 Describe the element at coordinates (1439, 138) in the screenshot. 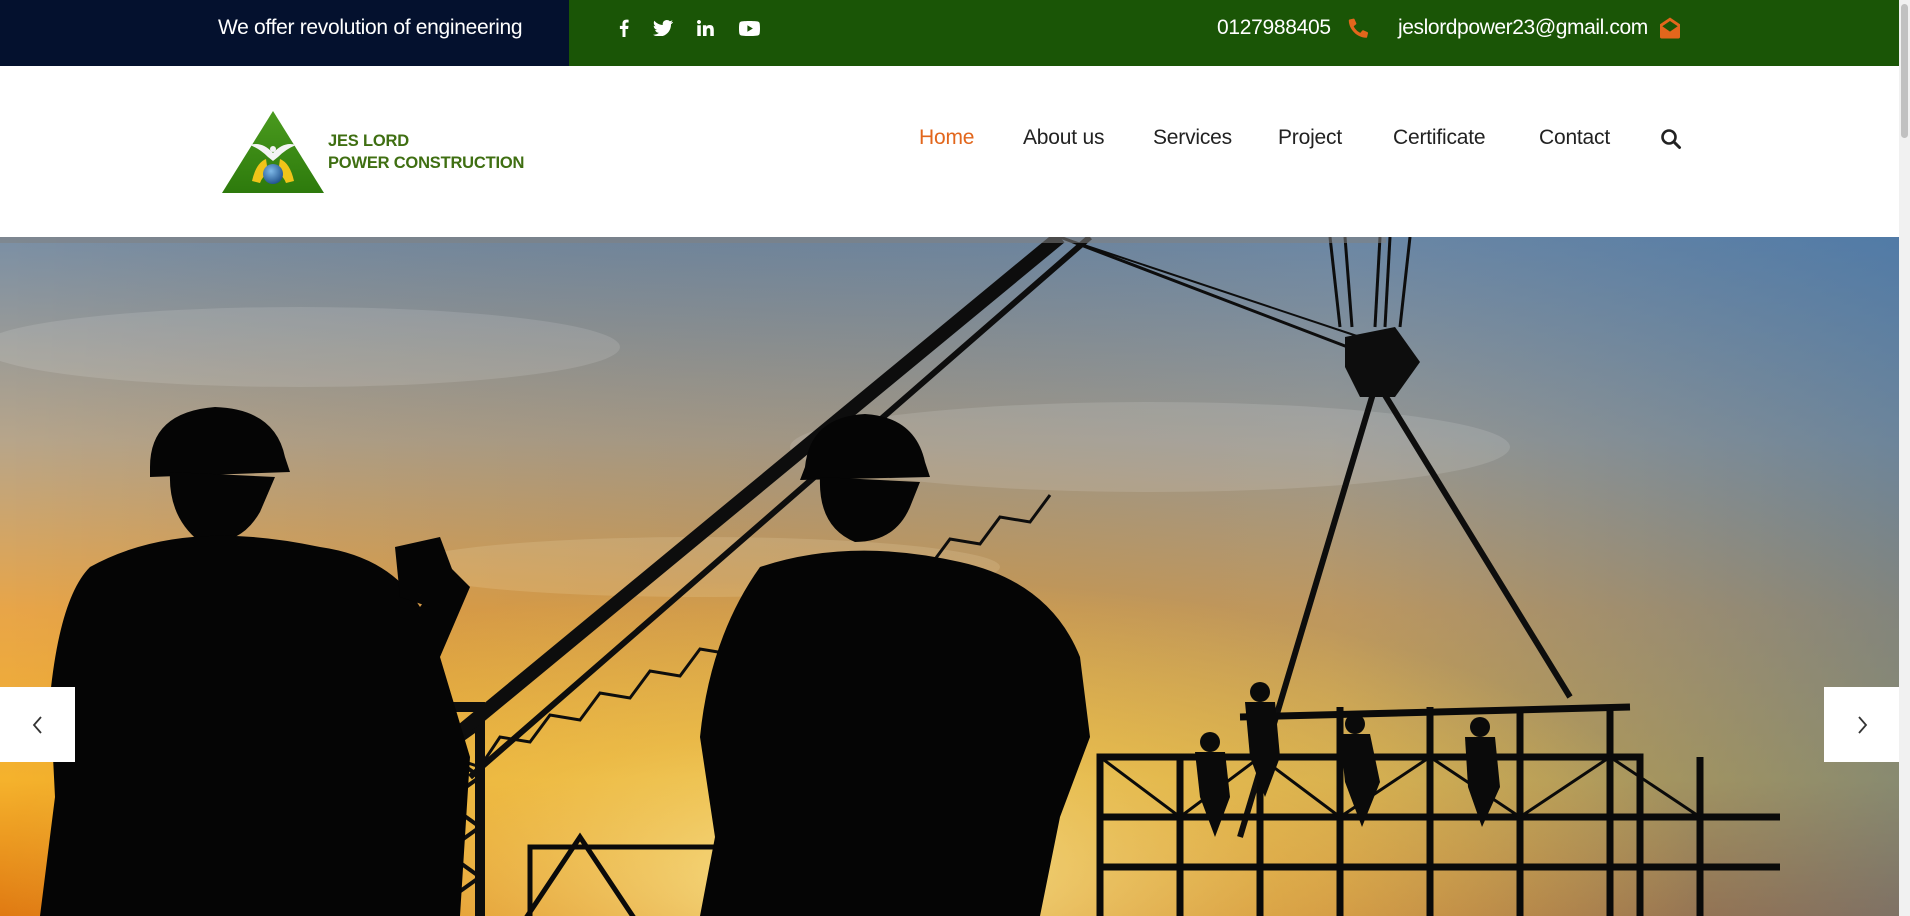

I see `nav-certificate: Certificate` at that location.